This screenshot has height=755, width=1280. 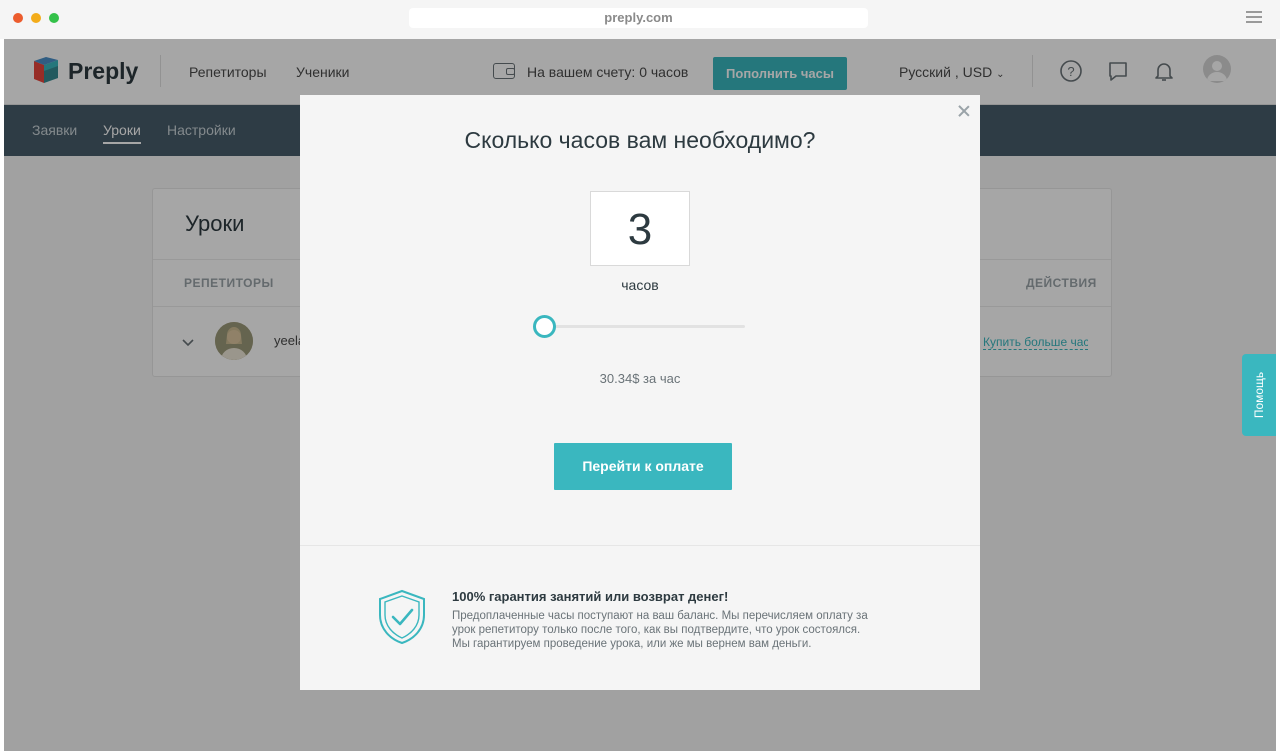 I want to click on url-bar: preply.com, so click(x=638, y=18).